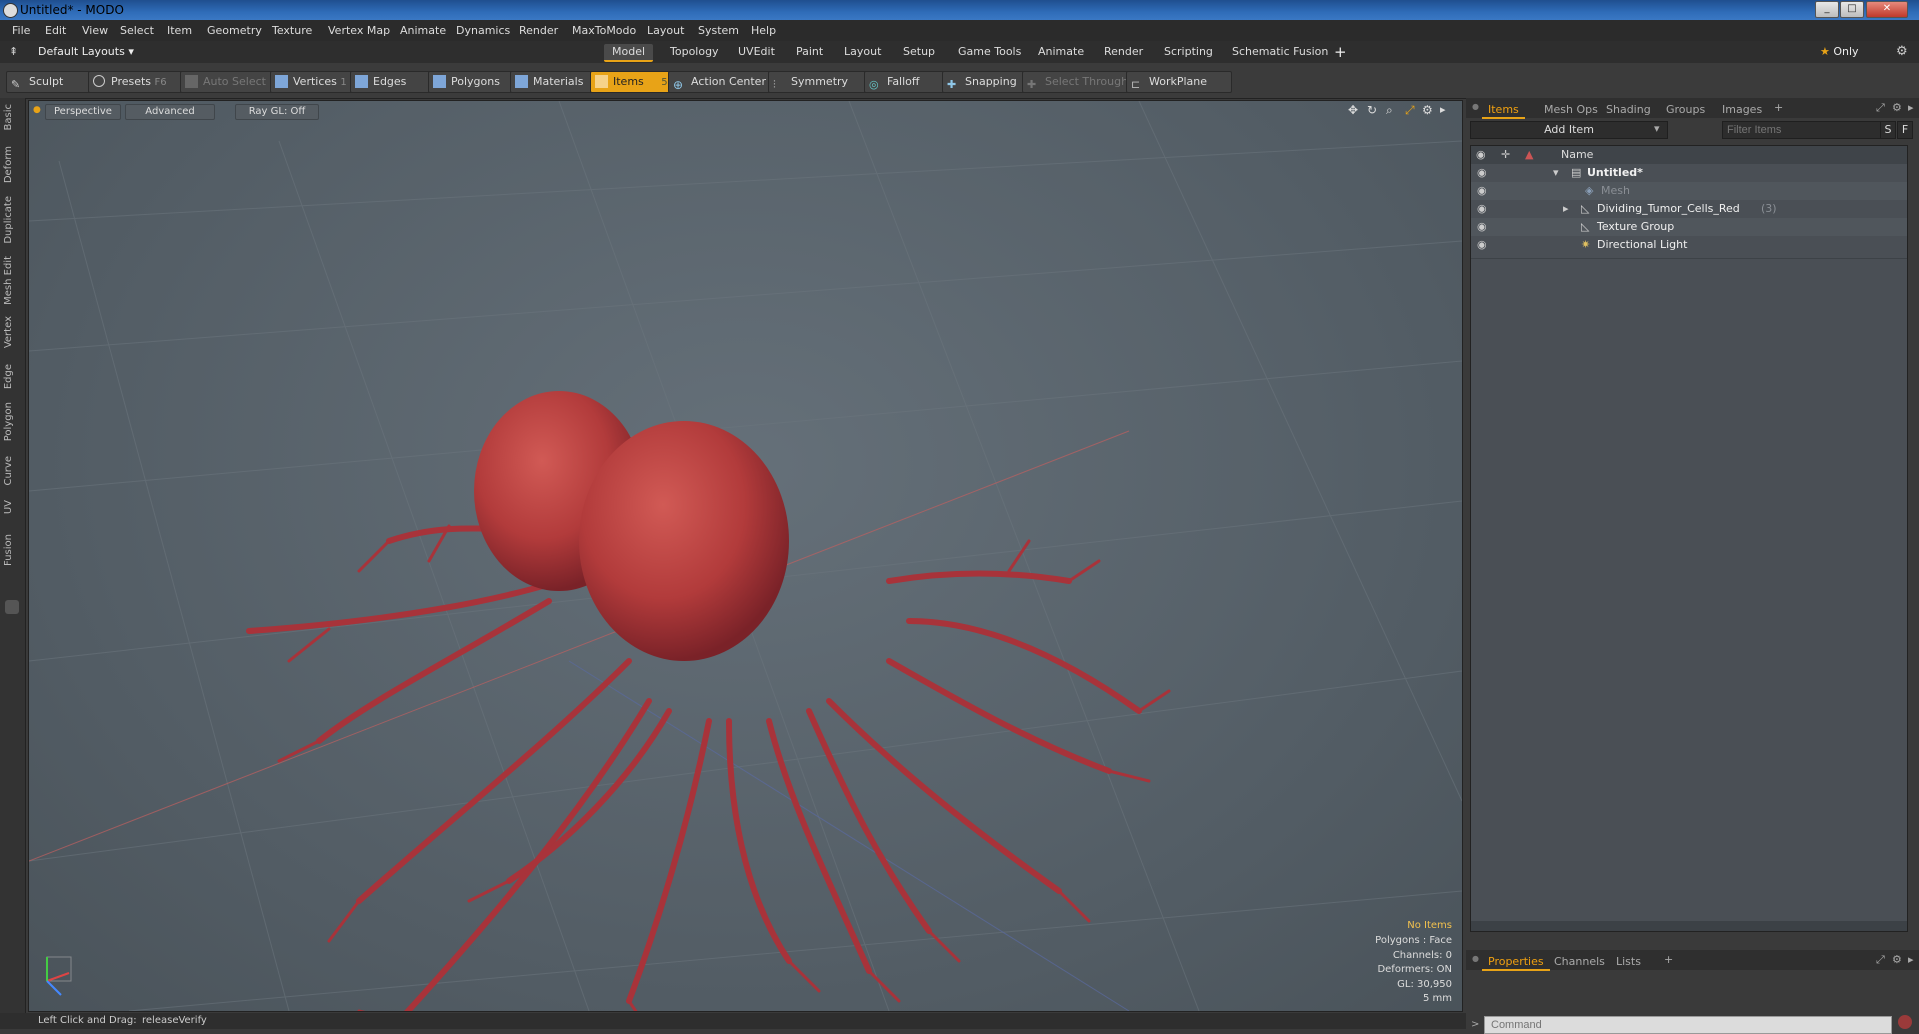 This screenshot has width=1919, height=1034. Describe the element at coordinates (862, 52) in the screenshot. I see `tab-layout: Layout` at that location.